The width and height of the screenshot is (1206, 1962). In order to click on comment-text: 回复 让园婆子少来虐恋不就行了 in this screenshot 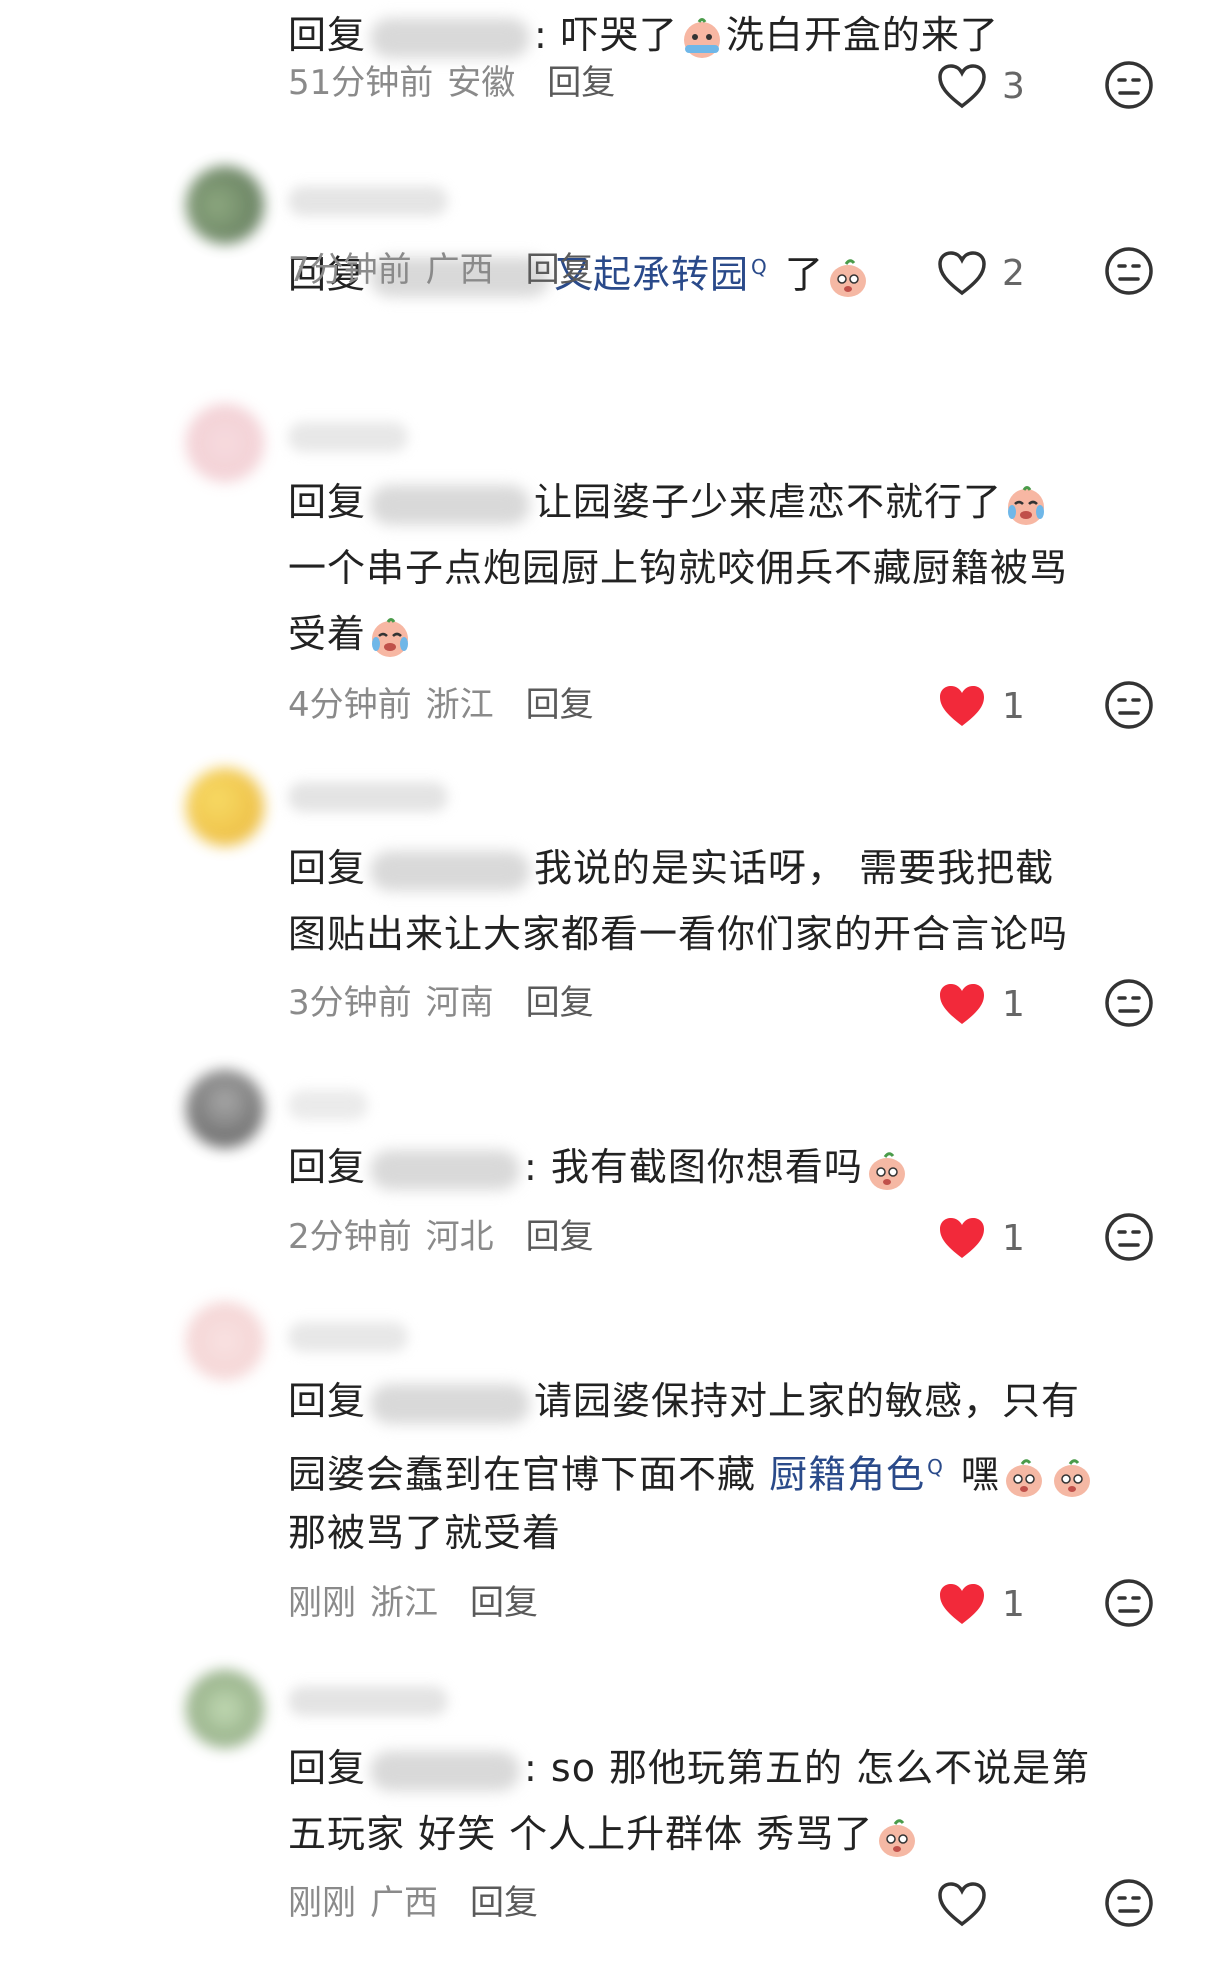, I will do `click(728, 502)`.